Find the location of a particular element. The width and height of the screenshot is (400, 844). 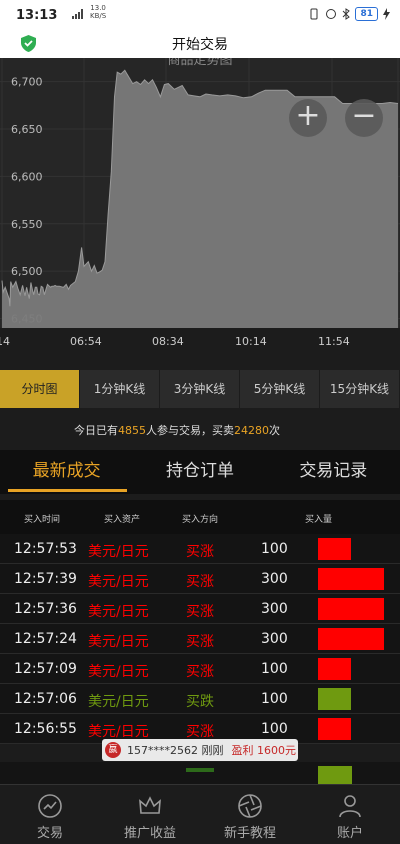

bluetooth-icon is located at coordinates (347, 14).